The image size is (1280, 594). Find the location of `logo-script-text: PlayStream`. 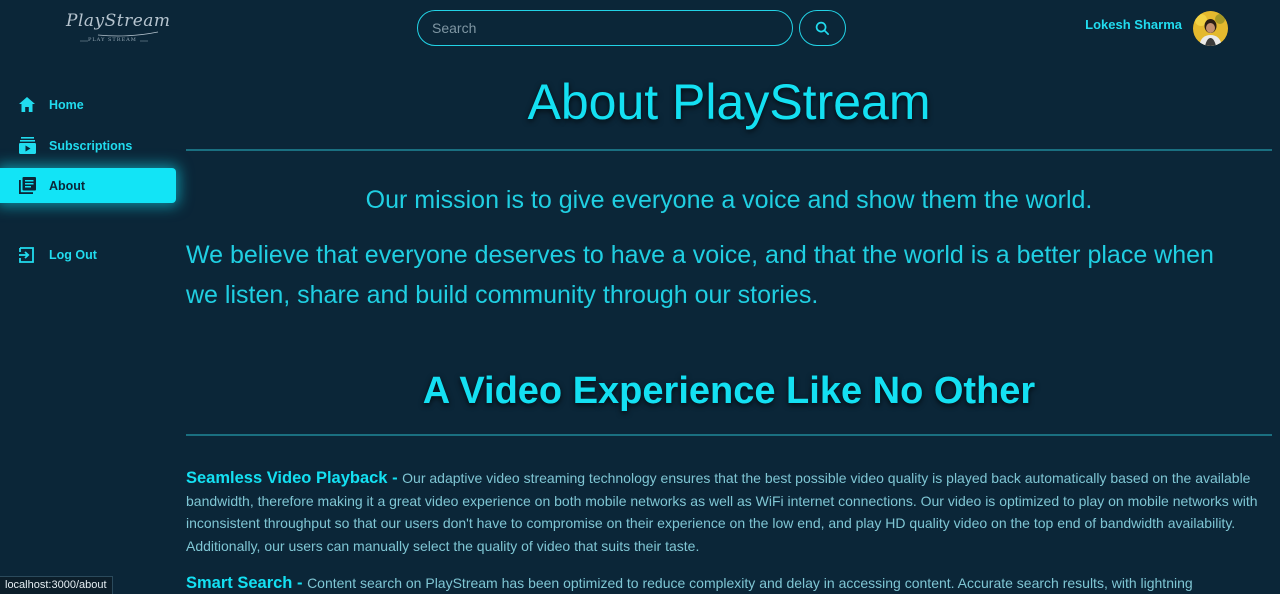

logo-script-text: PlayStream is located at coordinates (118, 21).